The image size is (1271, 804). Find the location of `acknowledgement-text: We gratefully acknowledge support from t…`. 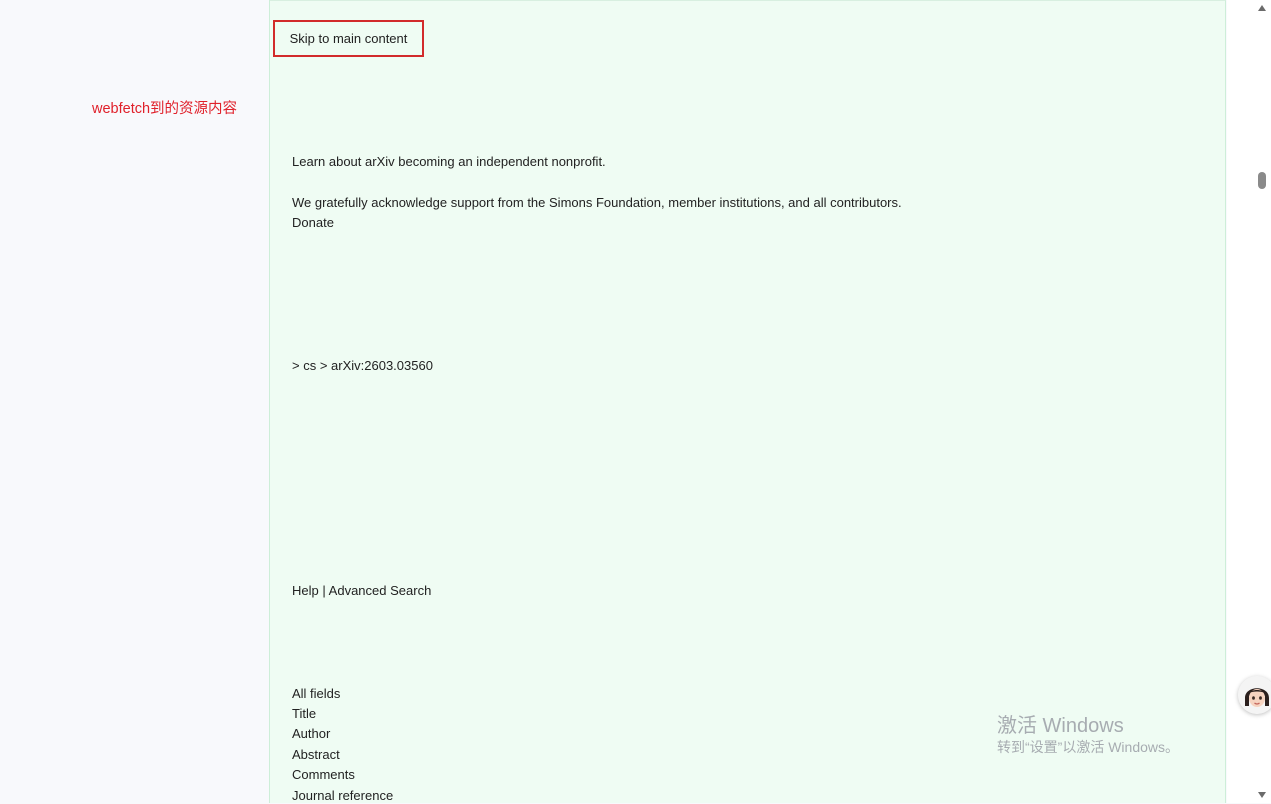

acknowledgement-text: We gratefully acknowledge support from t… is located at coordinates (597, 202).